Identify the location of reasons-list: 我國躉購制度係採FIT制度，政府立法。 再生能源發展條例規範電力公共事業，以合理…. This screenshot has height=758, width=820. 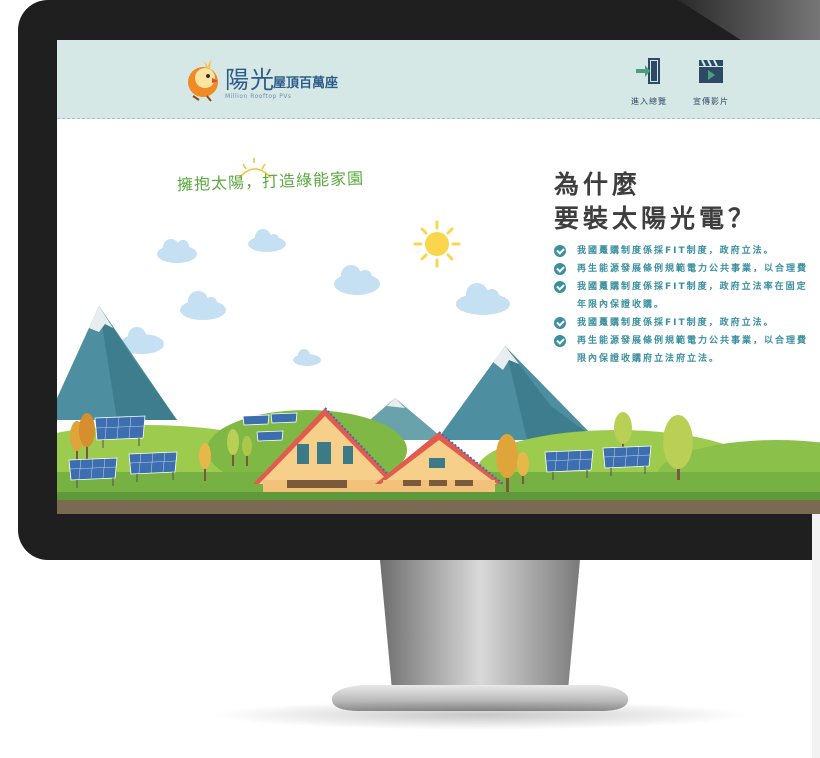
(687, 305).